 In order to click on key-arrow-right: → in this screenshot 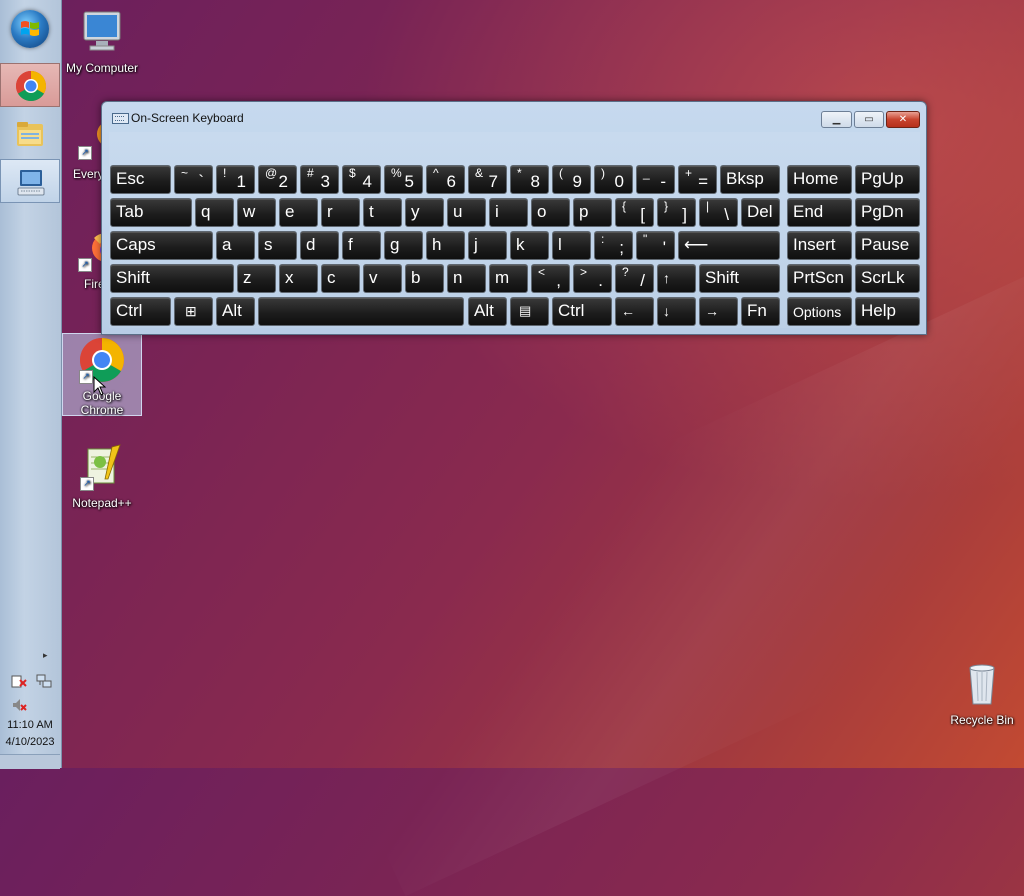, I will do `click(718, 311)`.